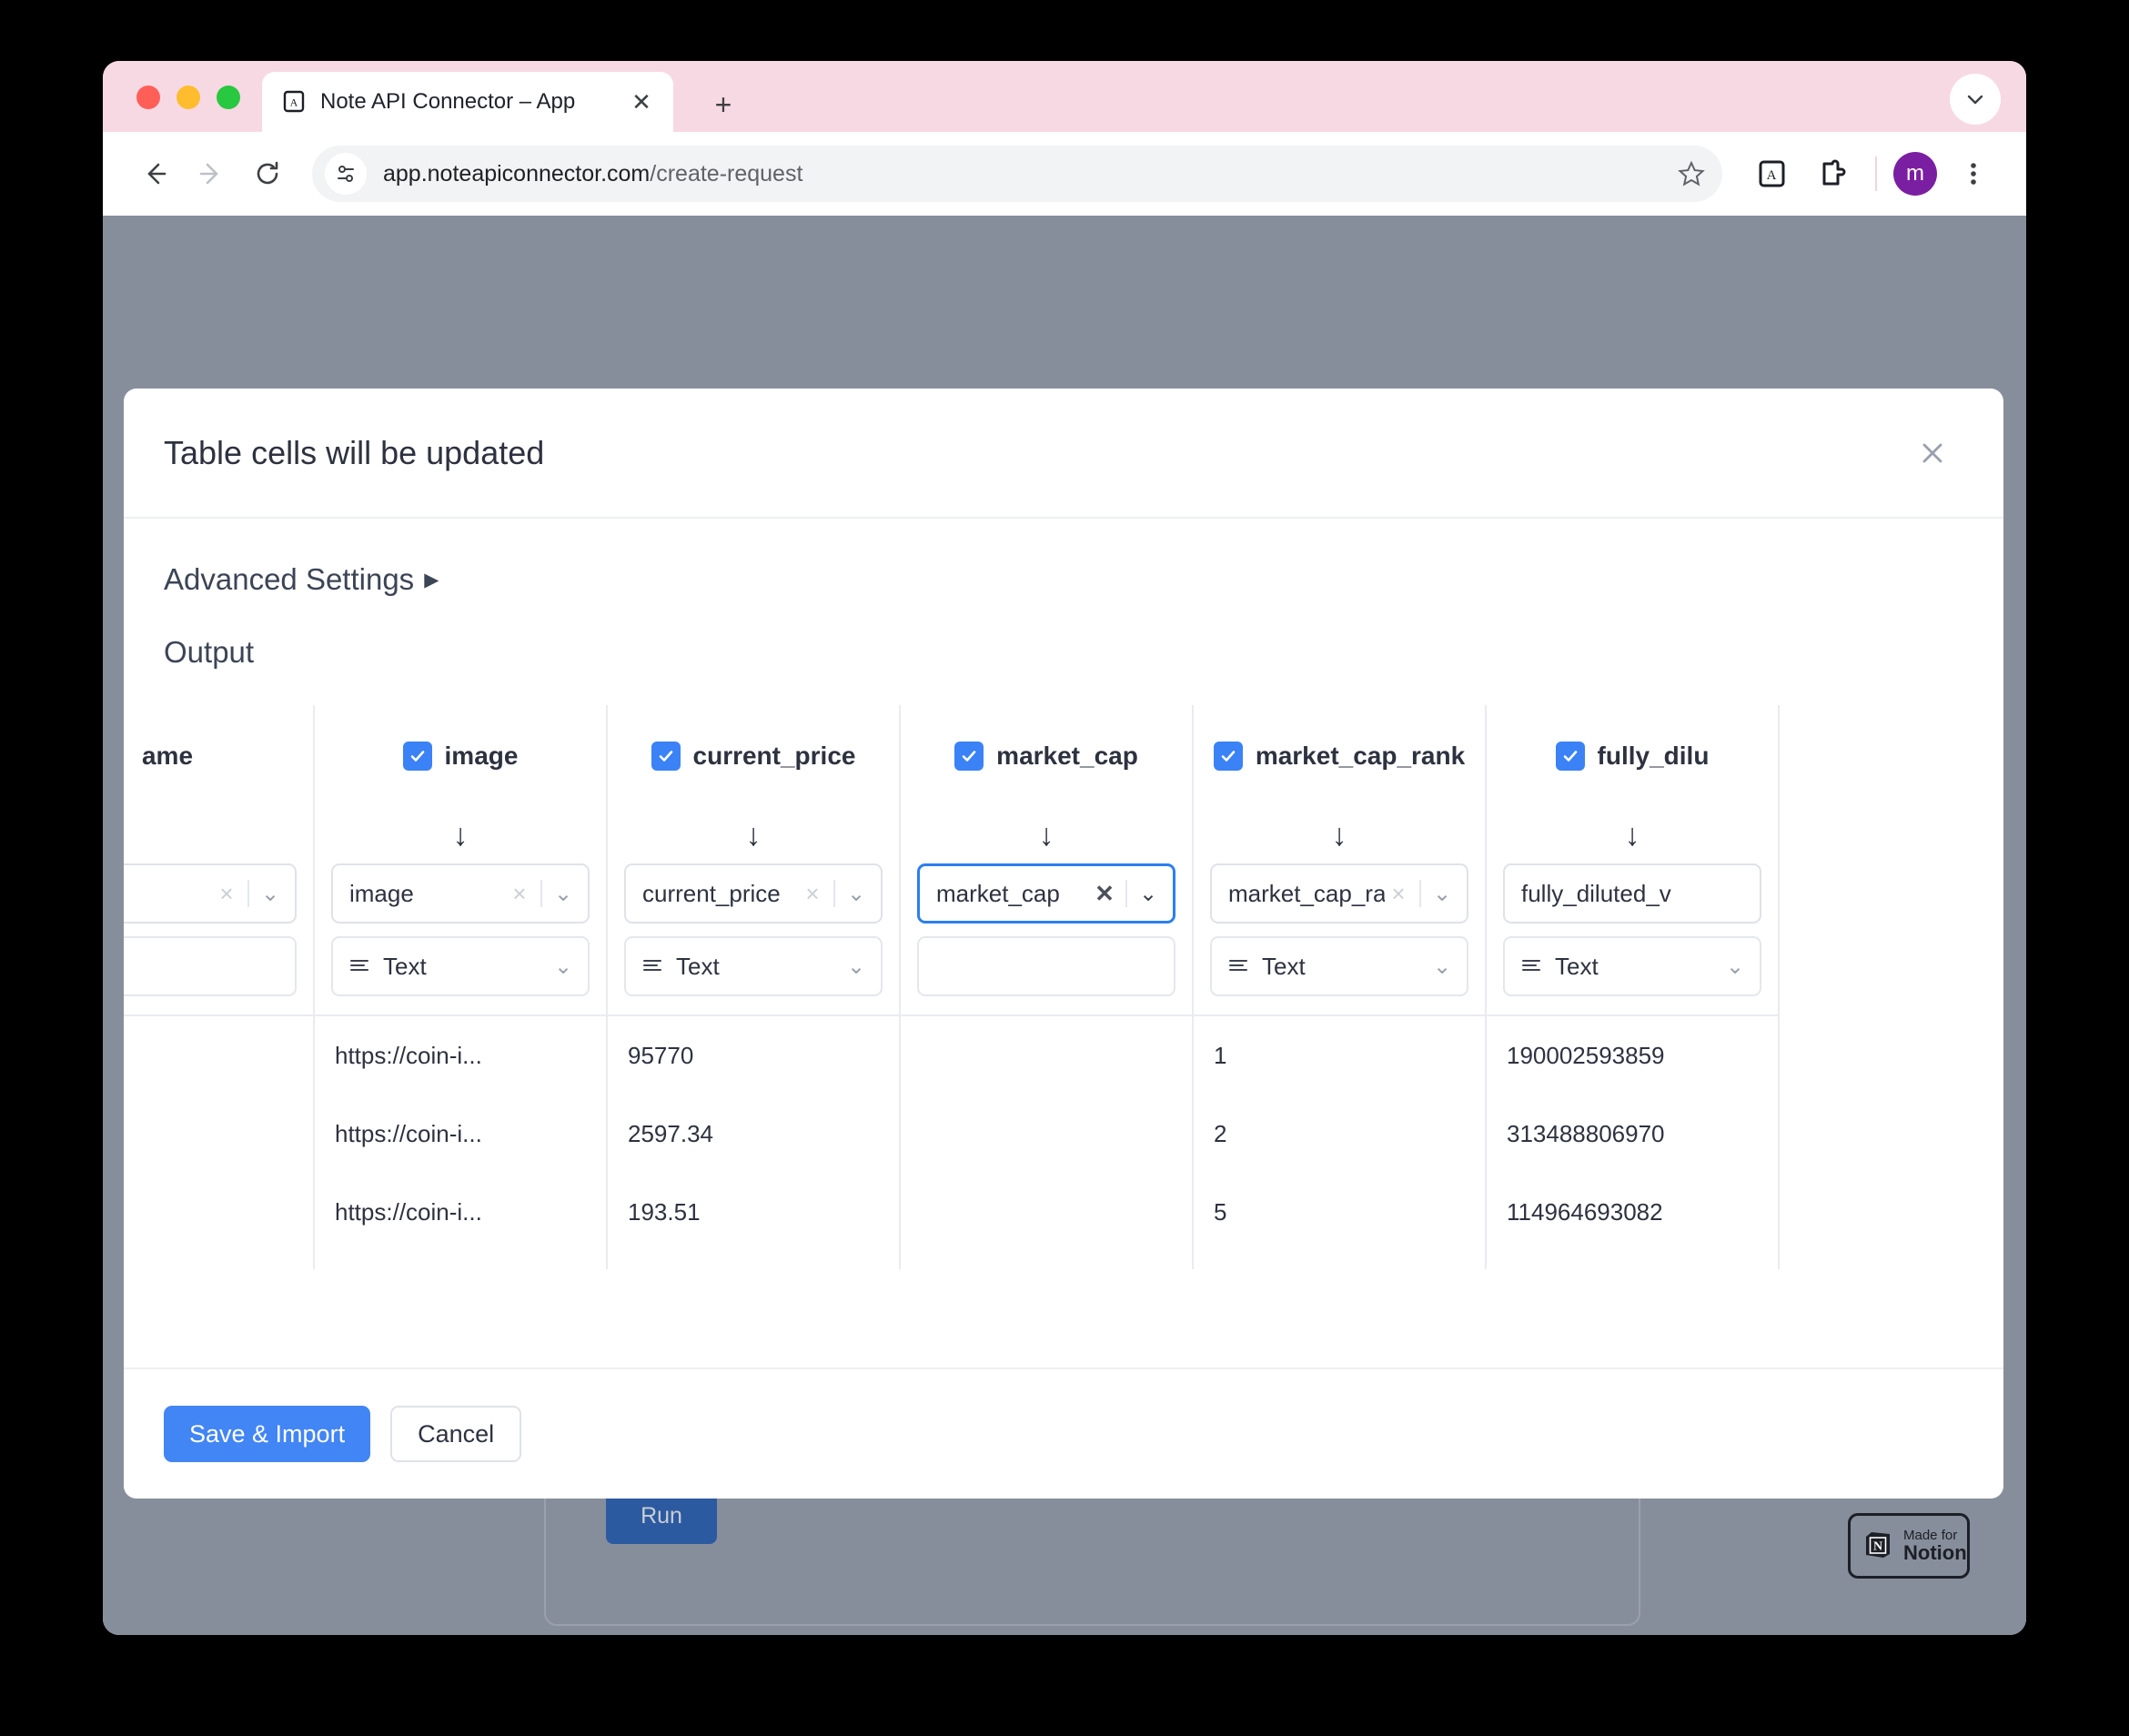  Describe the element at coordinates (210, 894) in the screenshot. I see `field-select: × ⌄` at that location.